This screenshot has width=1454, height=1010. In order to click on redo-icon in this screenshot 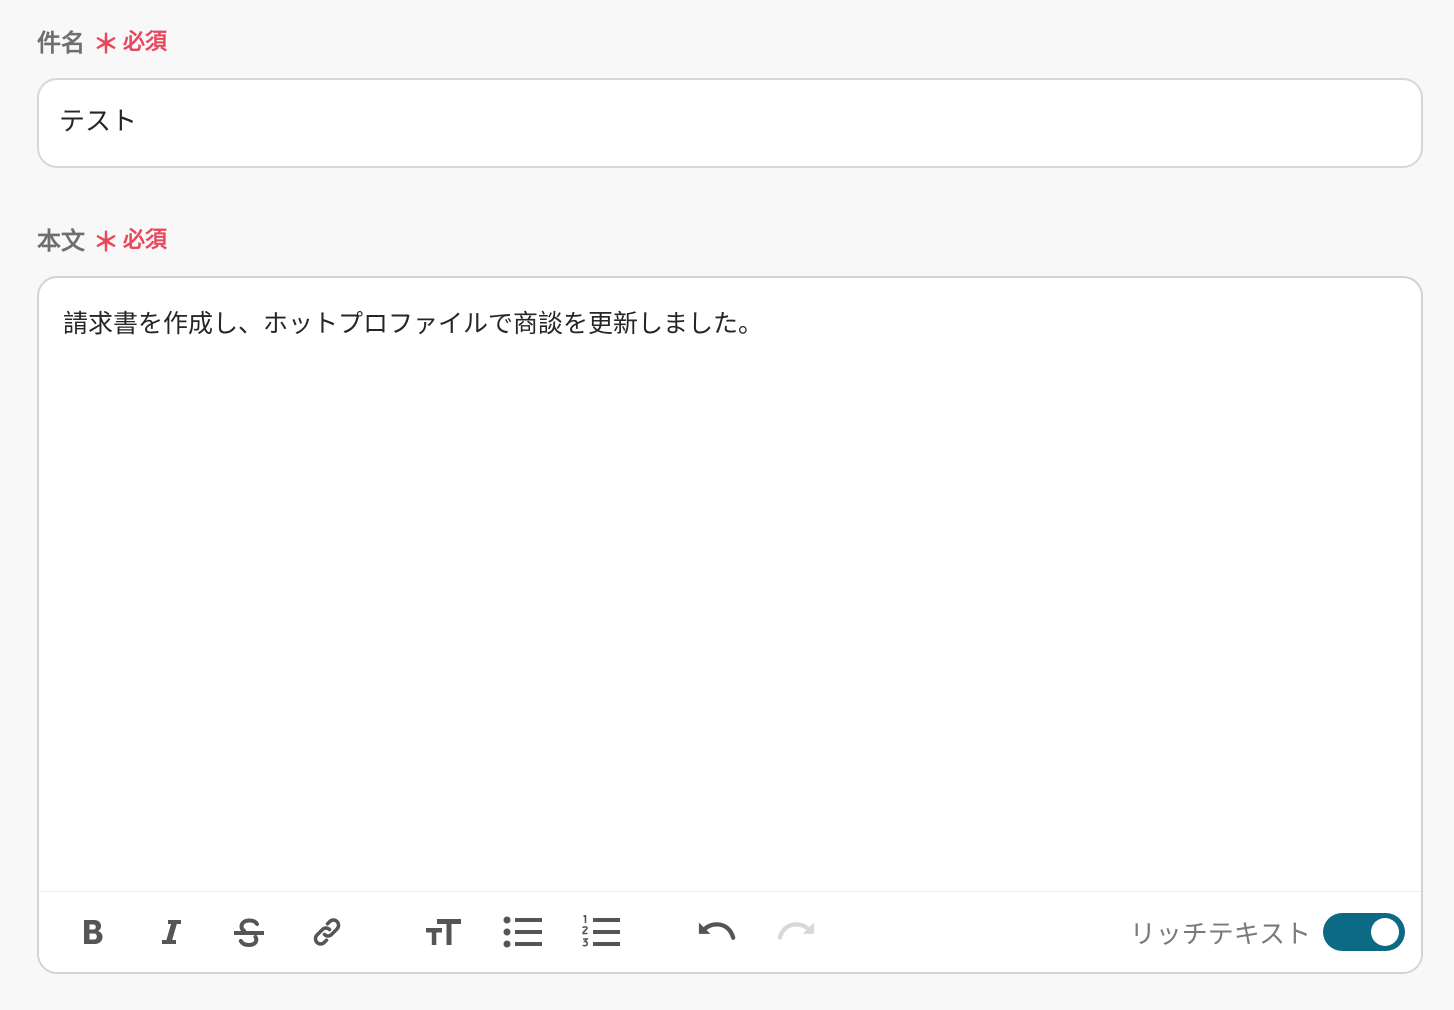, I will do `click(796, 931)`.